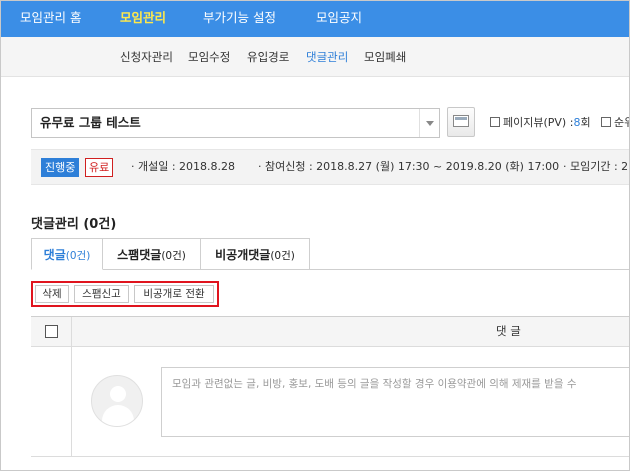  Describe the element at coordinates (429, 123) in the screenshot. I see `chevron-down-icon` at that location.